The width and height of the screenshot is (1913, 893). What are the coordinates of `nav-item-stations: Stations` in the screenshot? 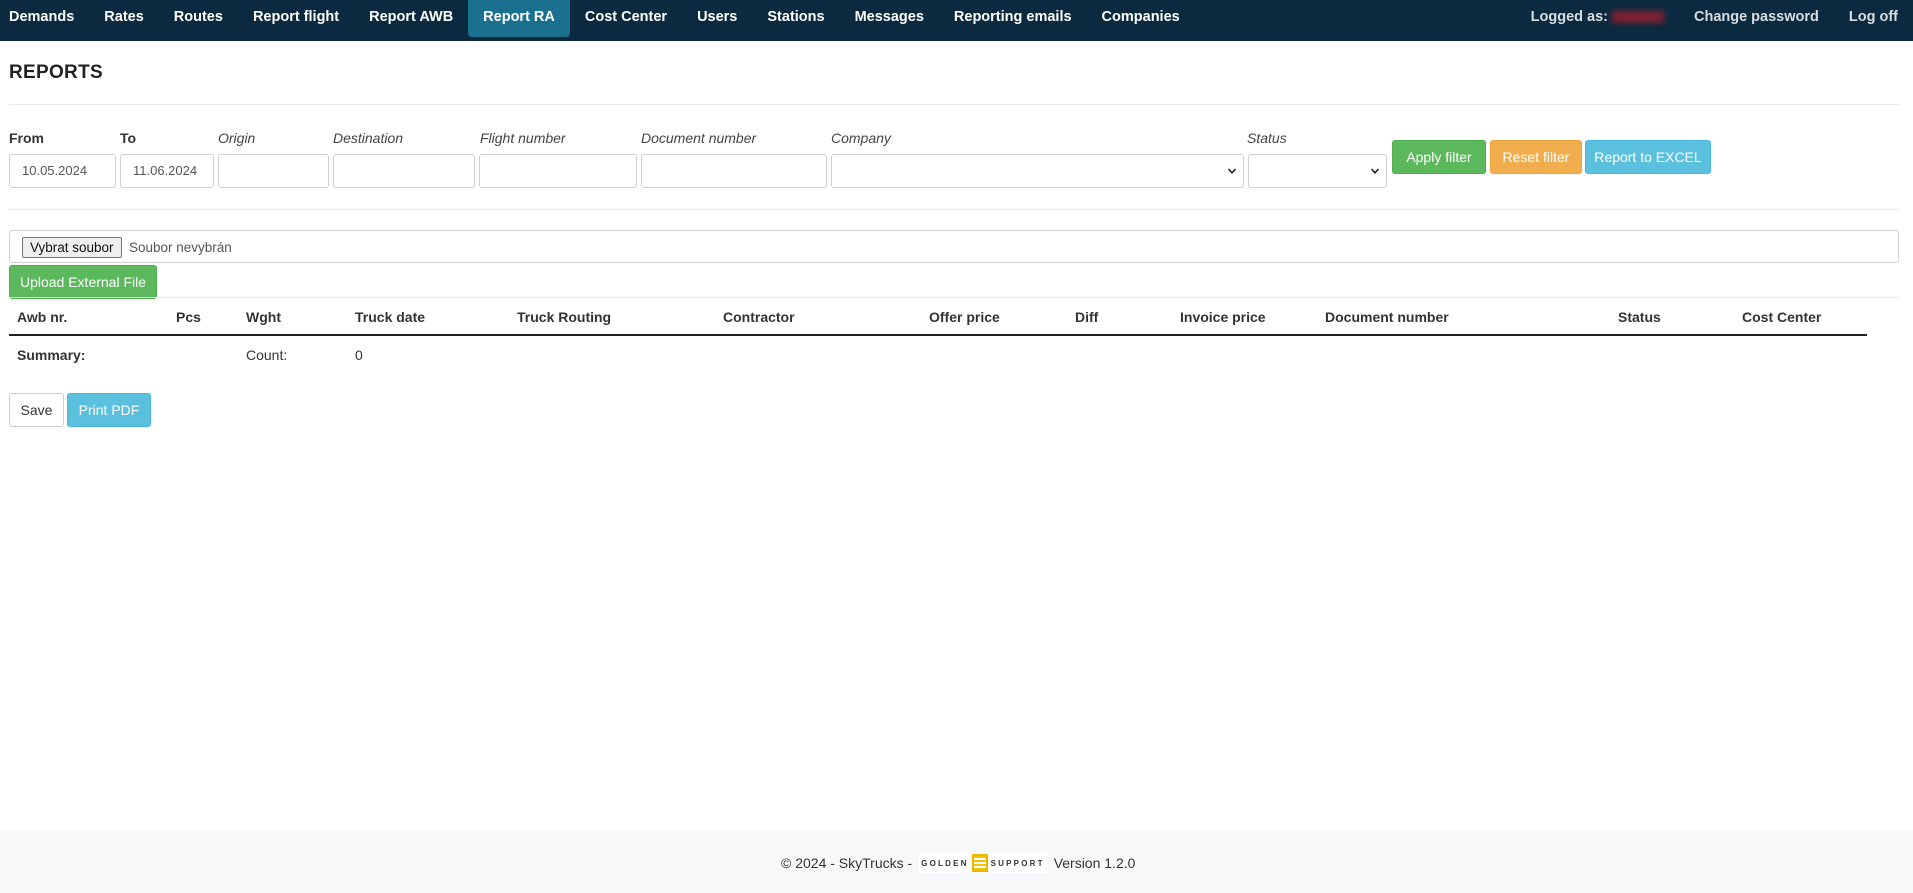 It's located at (795, 18).